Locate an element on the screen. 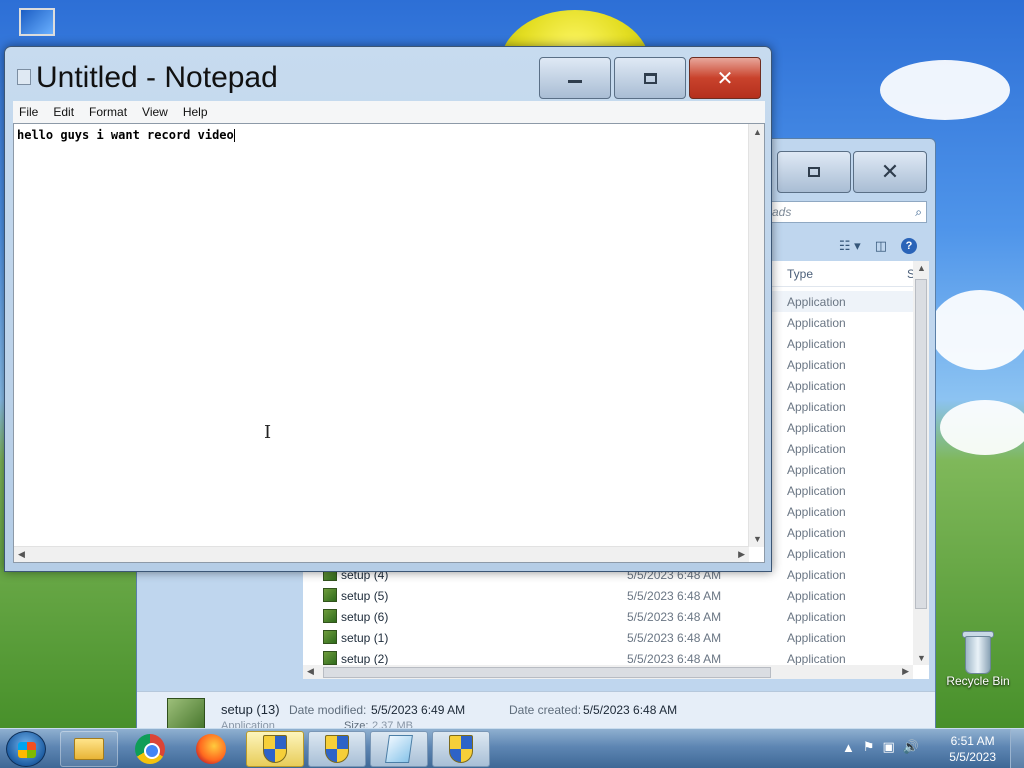 This screenshot has height=768, width=1024. system-tray: ▲ ⚑ ▣ 🔊 is located at coordinates (880, 747).